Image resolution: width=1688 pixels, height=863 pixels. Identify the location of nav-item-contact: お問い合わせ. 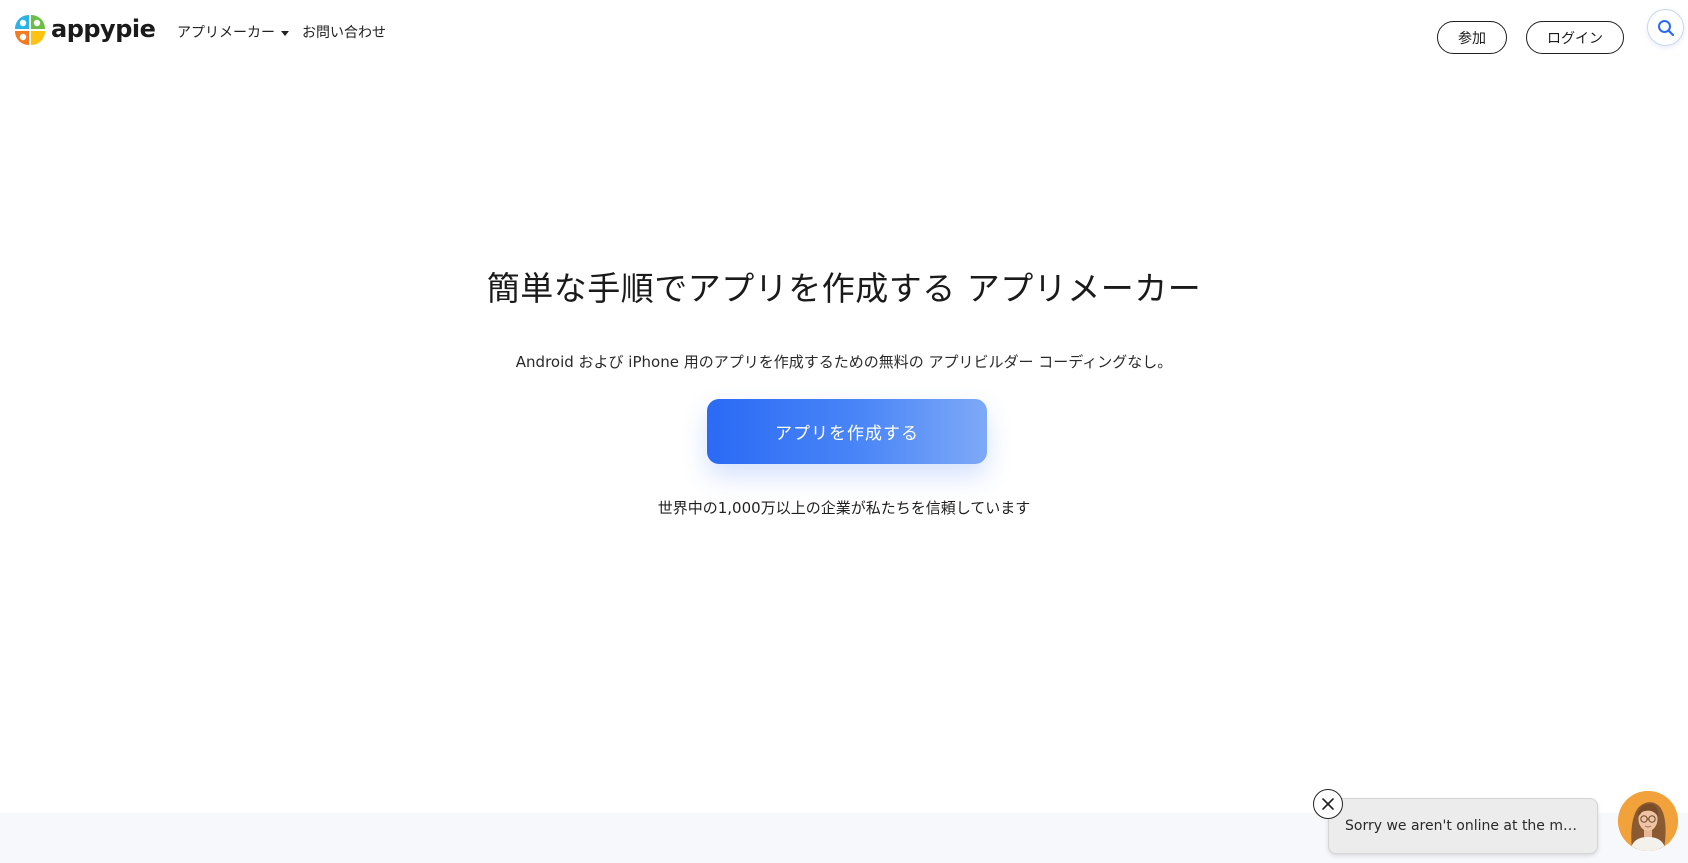
(344, 32).